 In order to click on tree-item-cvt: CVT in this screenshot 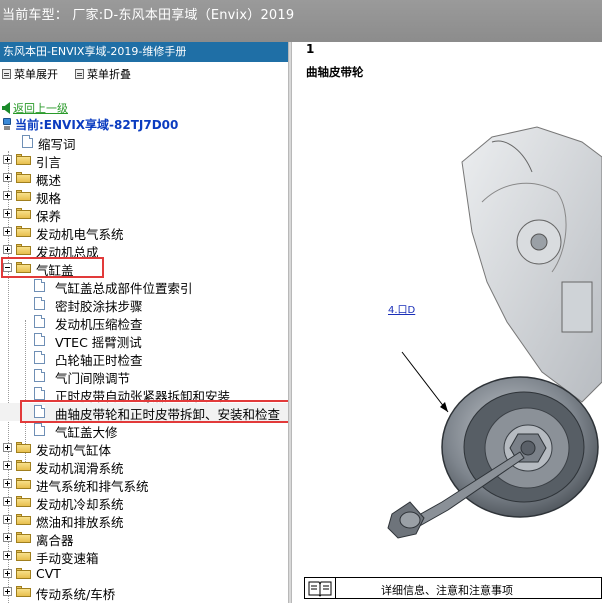, I will do `click(144, 574)`.